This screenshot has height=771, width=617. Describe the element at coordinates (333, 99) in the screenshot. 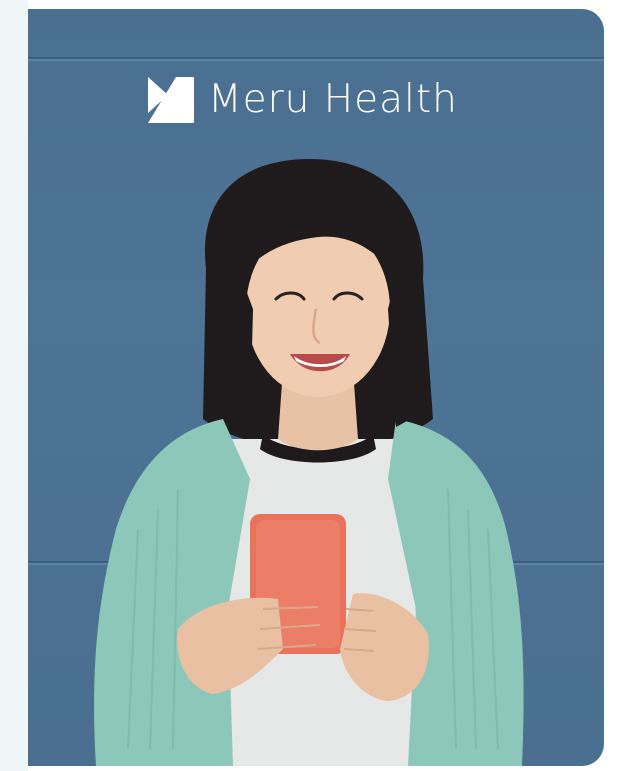

I see `brand-name: Meru Health` at that location.